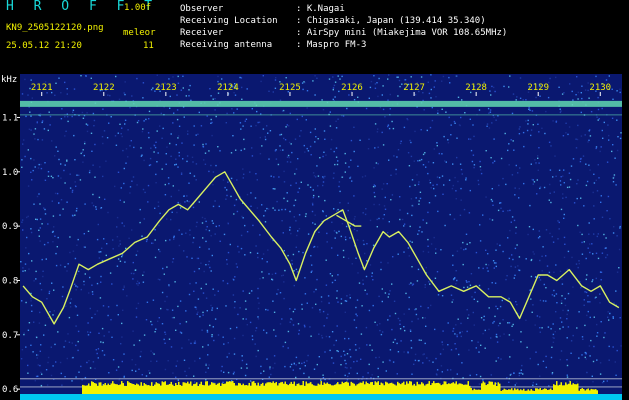  What do you see at coordinates (228, 88) in the screenshot?
I see `x-tick-label: 2124` at bounding box center [228, 88].